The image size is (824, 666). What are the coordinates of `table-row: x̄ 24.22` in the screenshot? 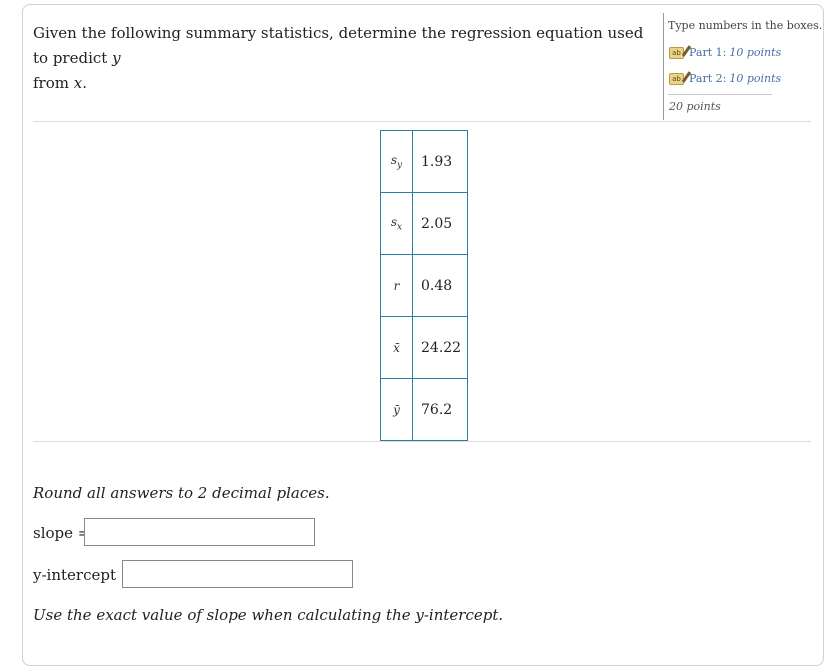 It's located at (424, 347).